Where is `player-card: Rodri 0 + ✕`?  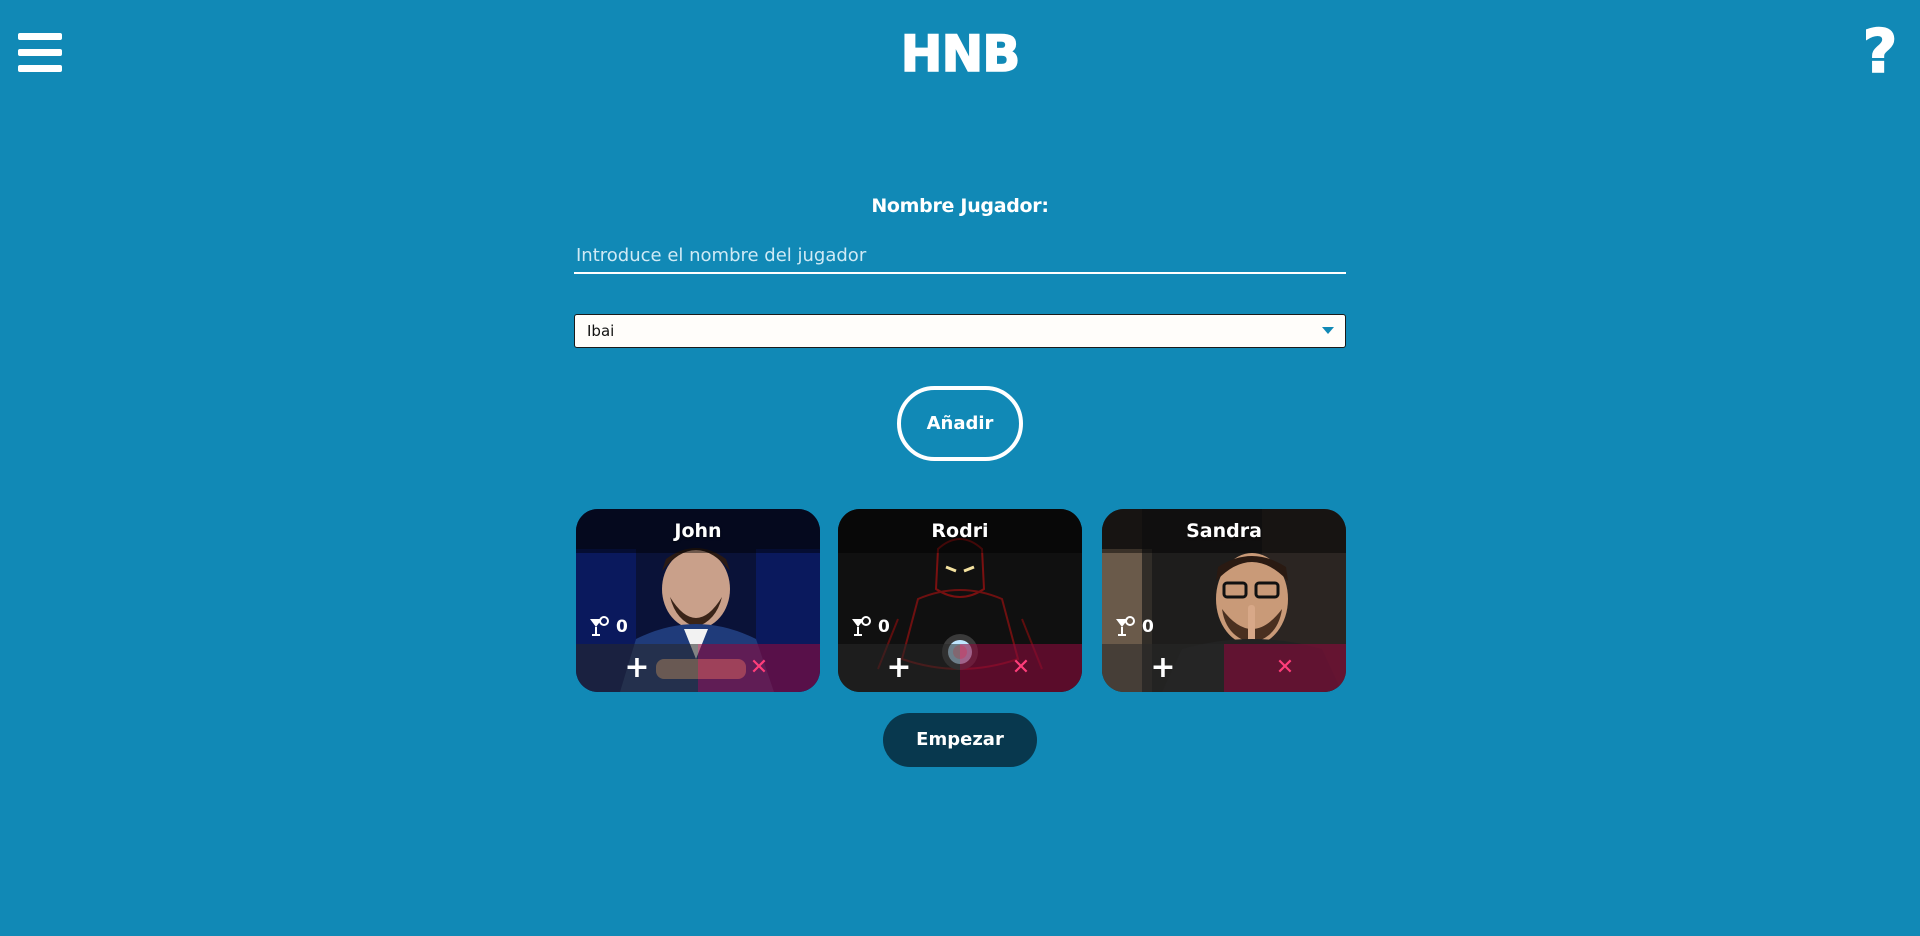
player-card: Rodri 0 + ✕ is located at coordinates (960, 600).